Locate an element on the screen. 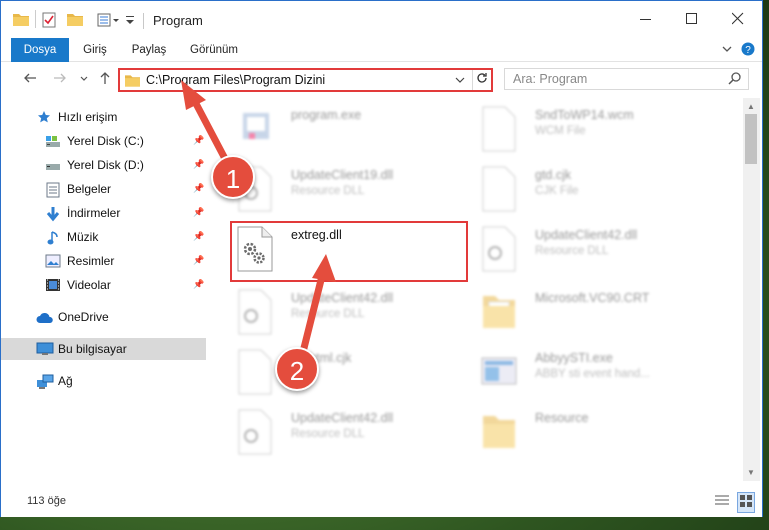 Image resolution: width=769 pixels, height=530 pixels. step-badge-1: 1 is located at coordinates (233, 177).